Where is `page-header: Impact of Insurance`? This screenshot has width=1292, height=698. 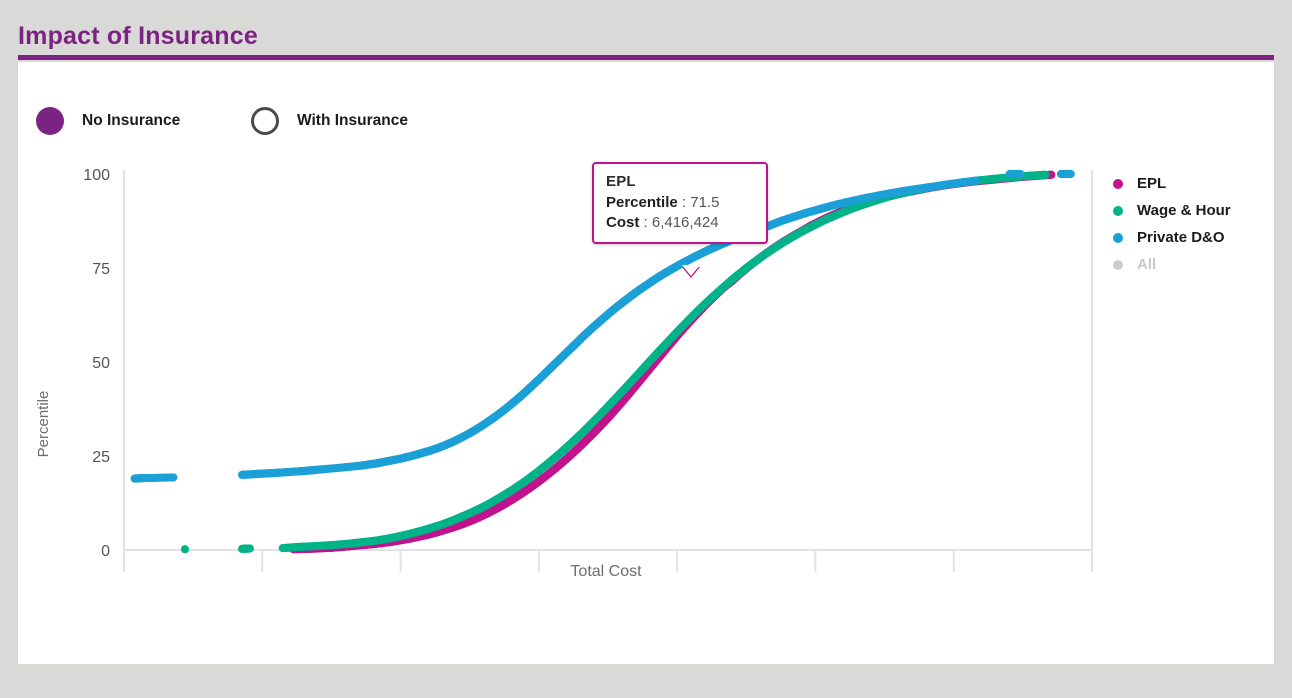
page-header: Impact of Insurance is located at coordinates (646, 31).